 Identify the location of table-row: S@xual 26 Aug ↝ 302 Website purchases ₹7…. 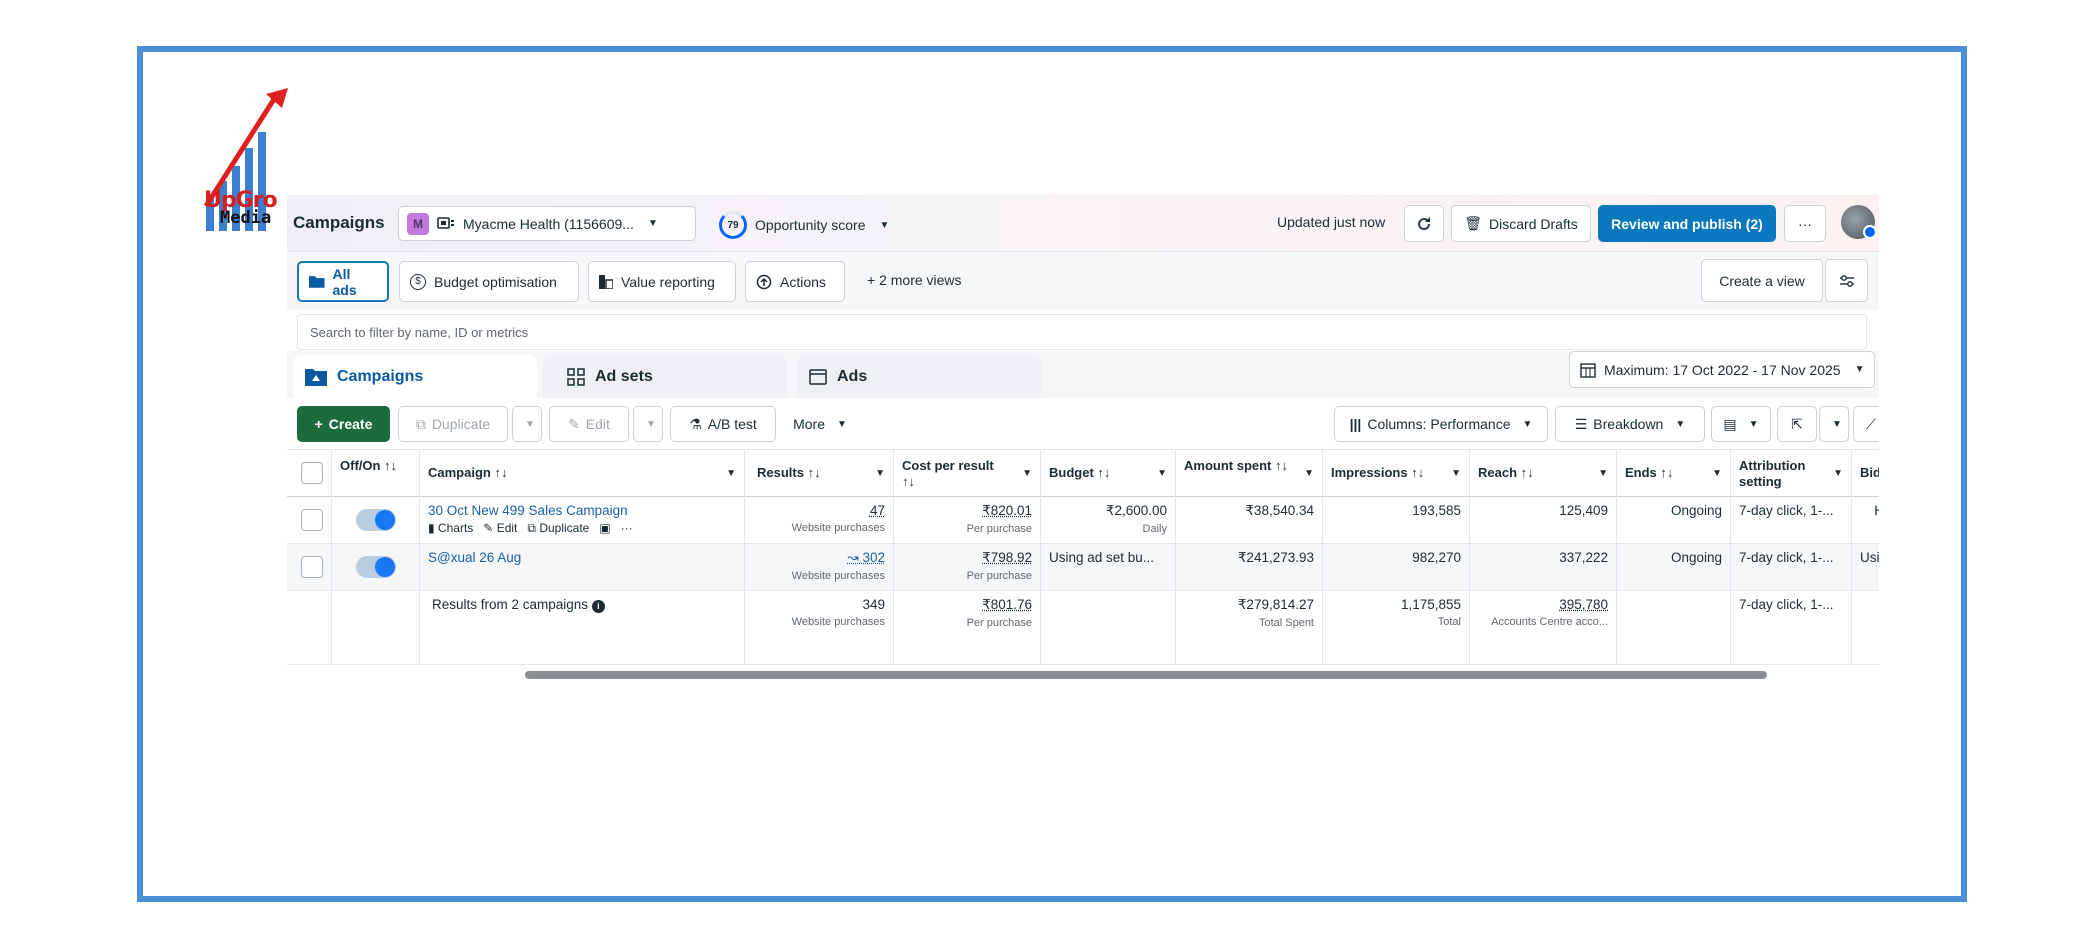
(1083, 567).